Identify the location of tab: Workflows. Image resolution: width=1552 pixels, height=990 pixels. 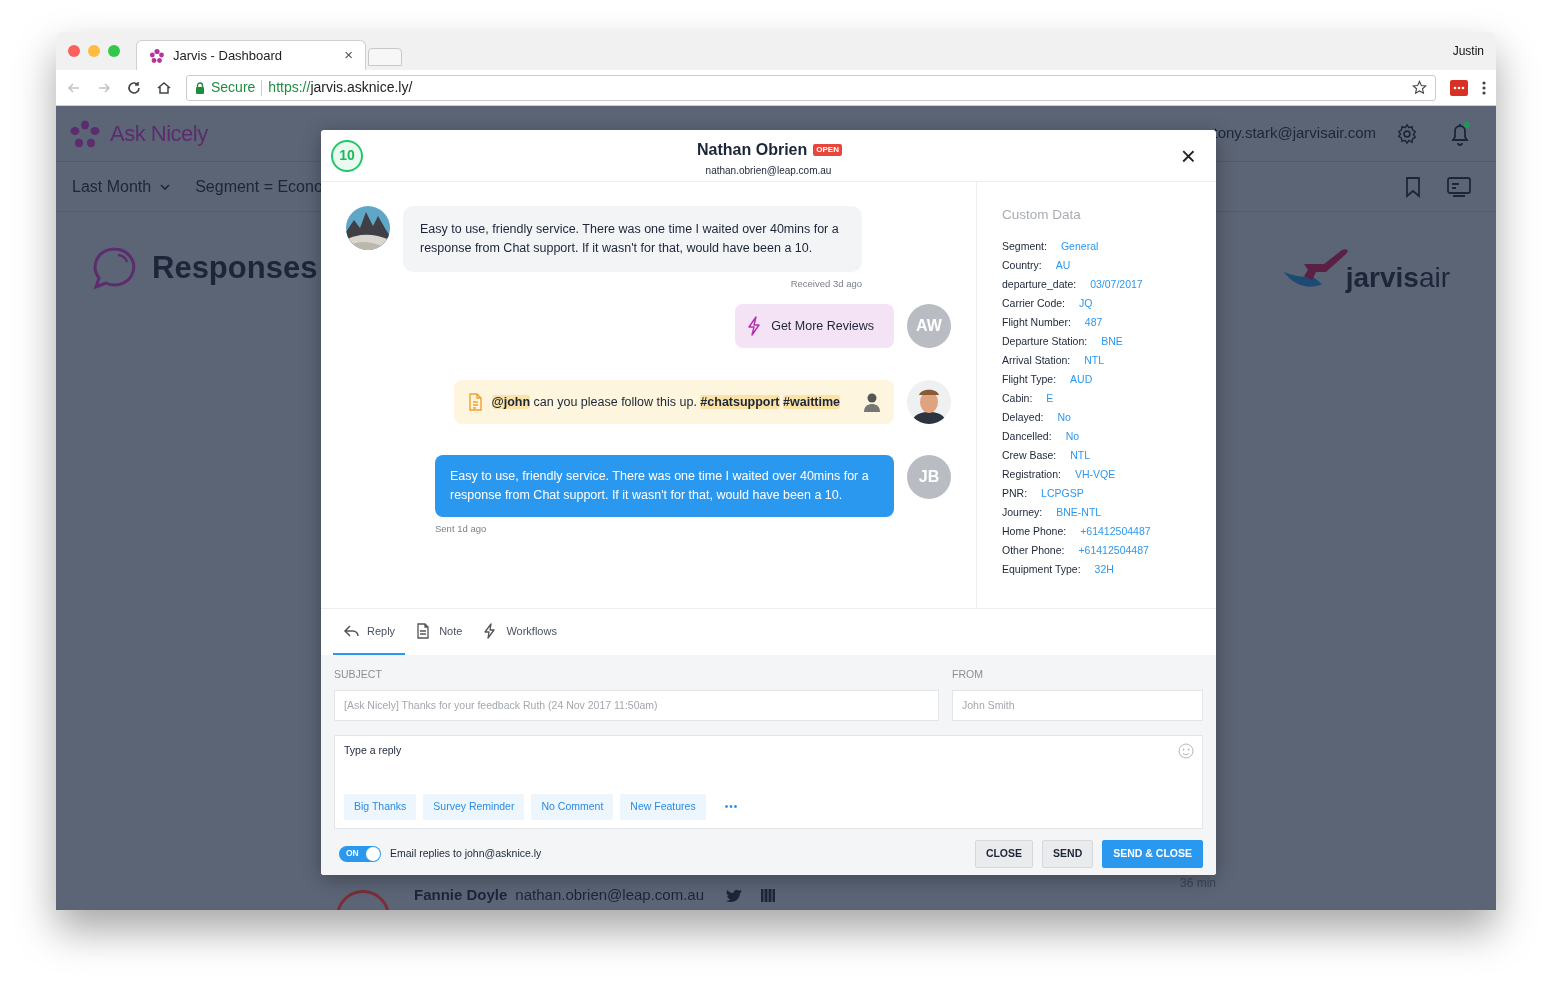
(519, 632).